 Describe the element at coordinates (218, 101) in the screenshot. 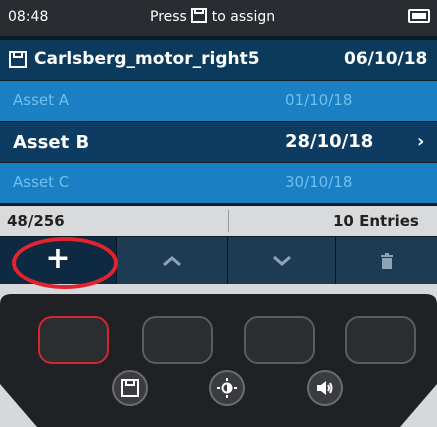

I see `asset-row-a: Asset A 01/10/18` at that location.